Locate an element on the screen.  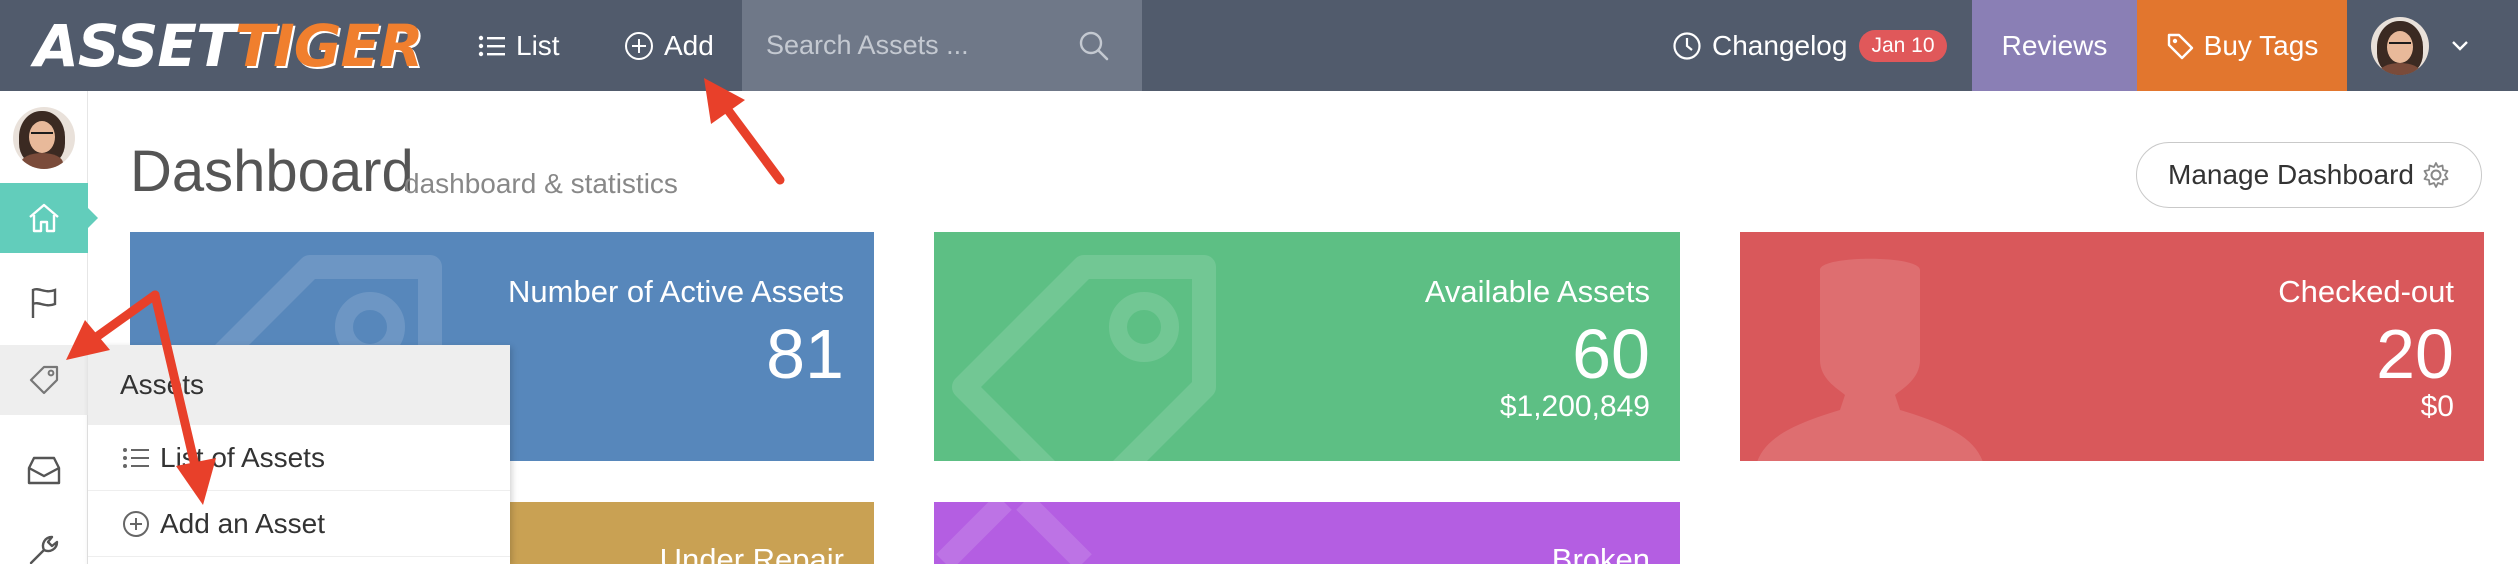
clock-icon is located at coordinates (1687, 45).